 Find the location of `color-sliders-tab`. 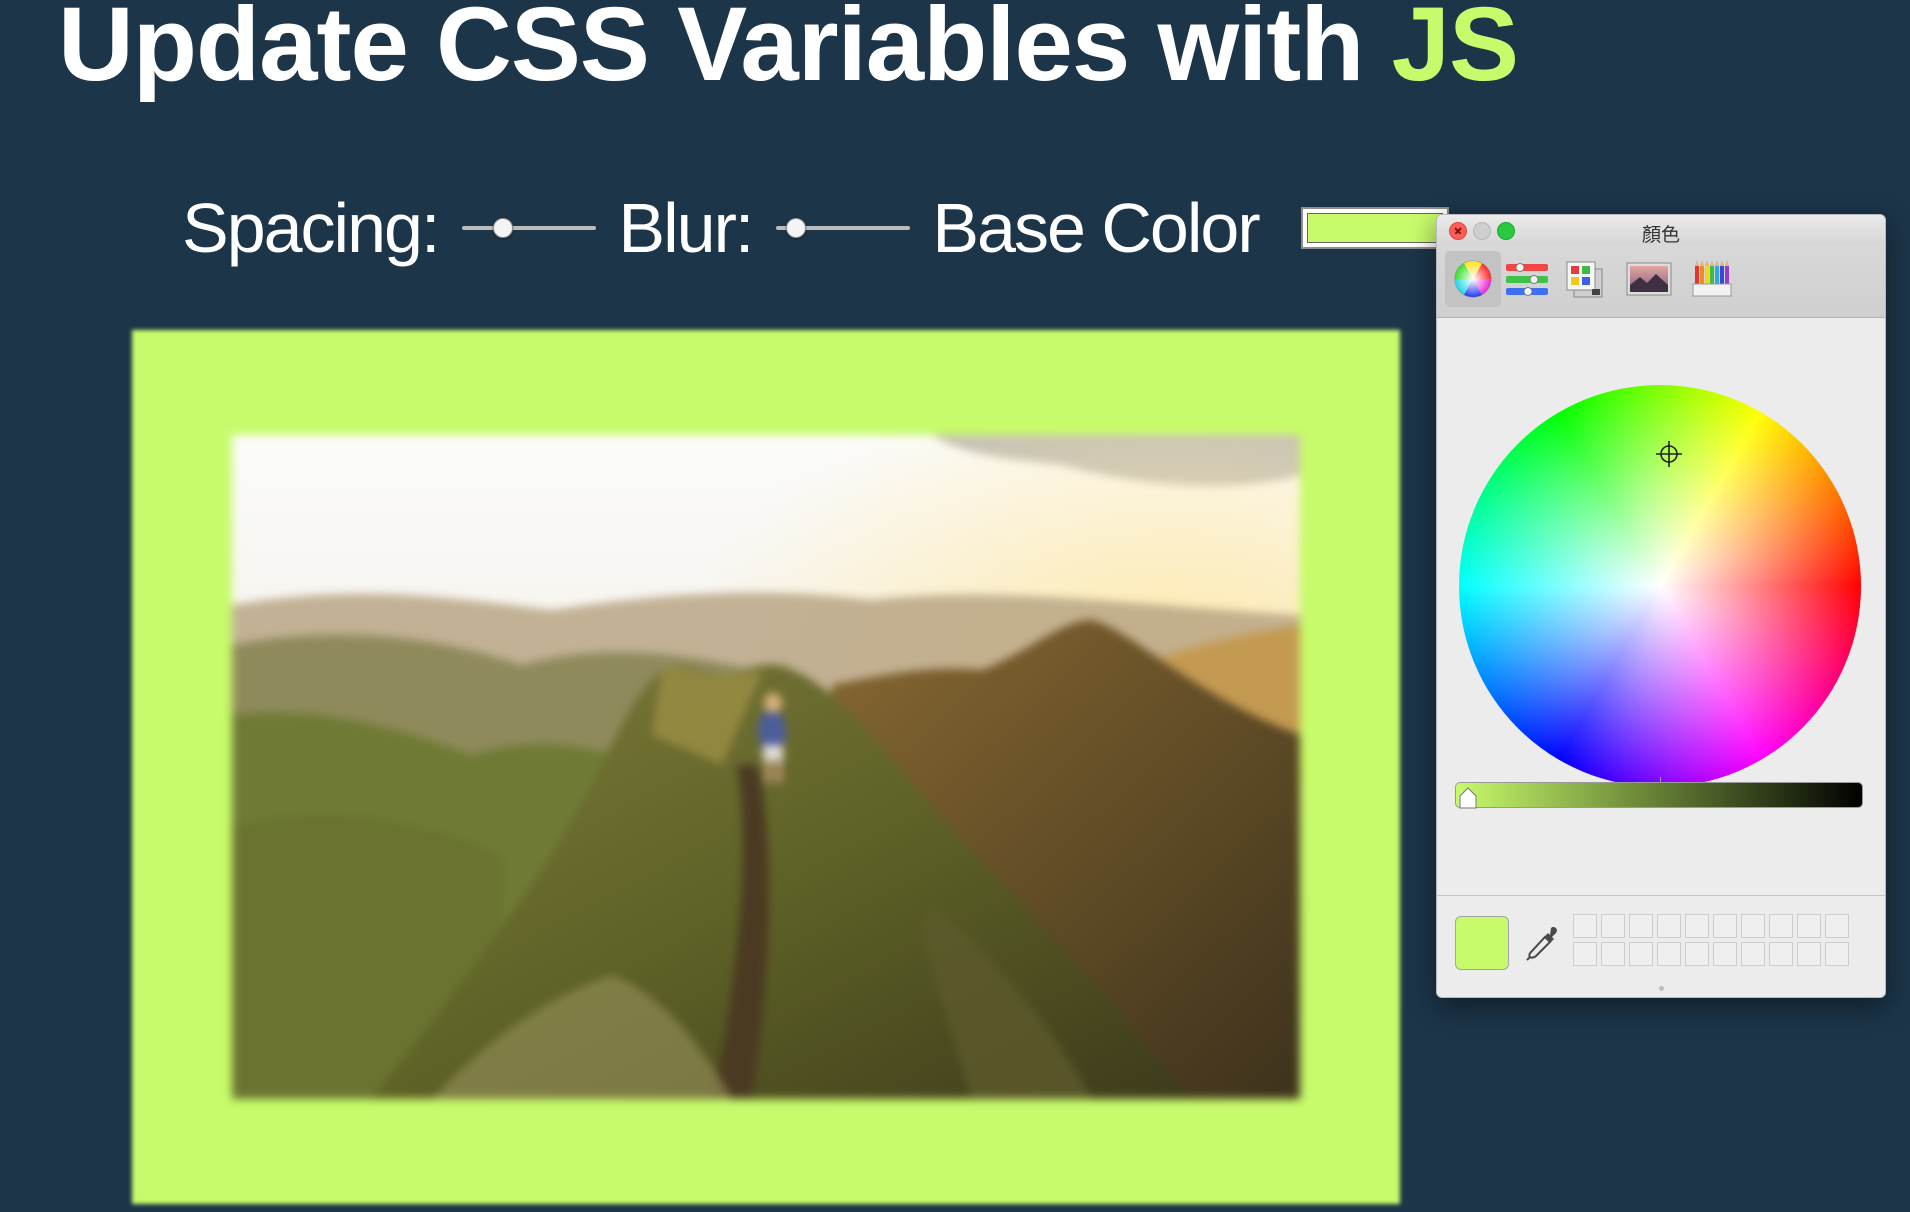

color-sliders-tab is located at coordinates (1527, 279).